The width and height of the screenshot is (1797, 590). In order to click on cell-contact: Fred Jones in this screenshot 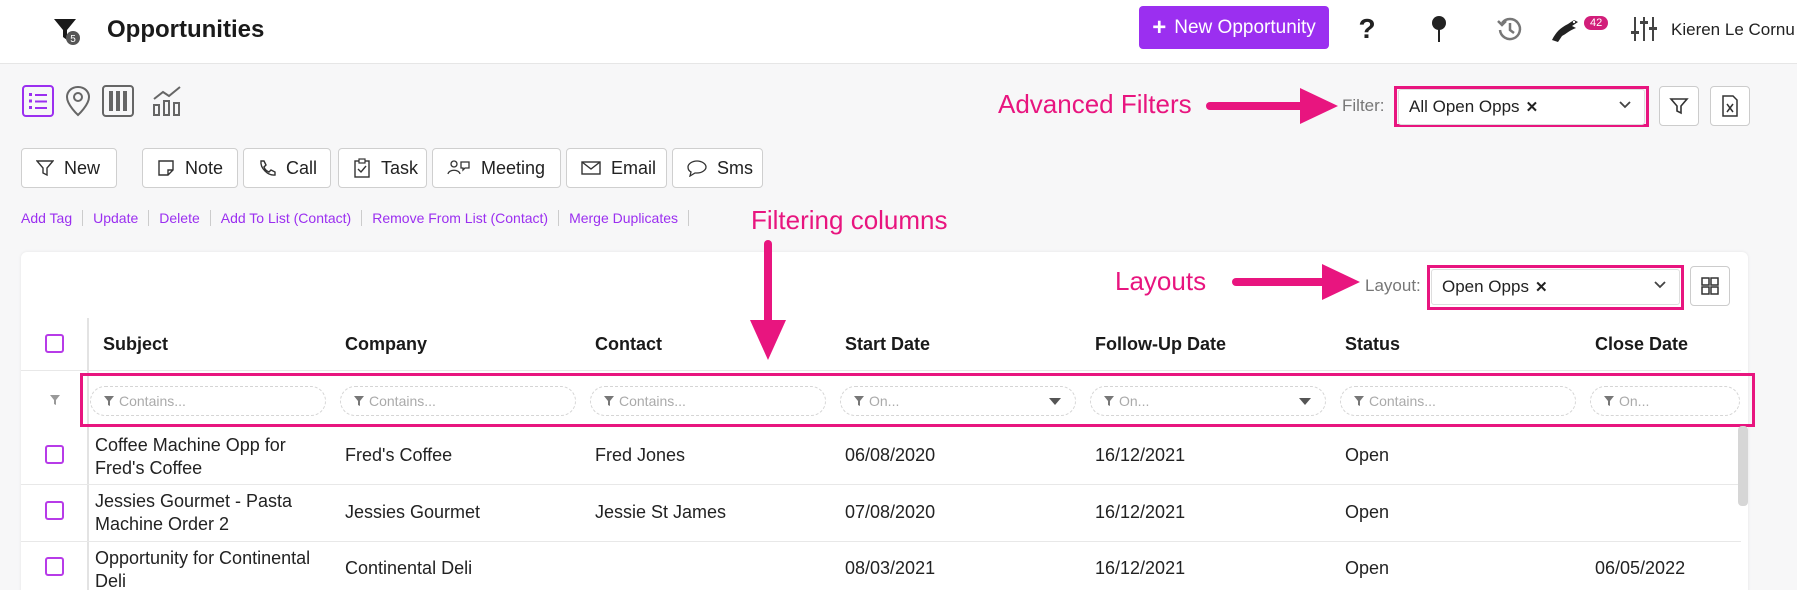, I will do `click(640, 455)`.